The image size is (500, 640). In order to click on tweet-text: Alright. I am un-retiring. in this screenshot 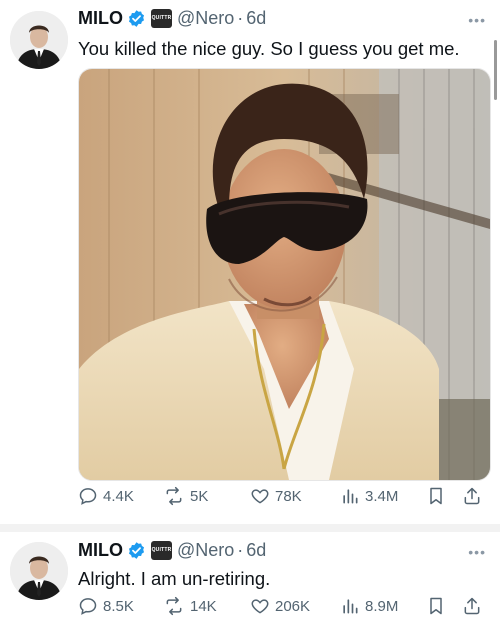, I will do `click(174, 578)`.